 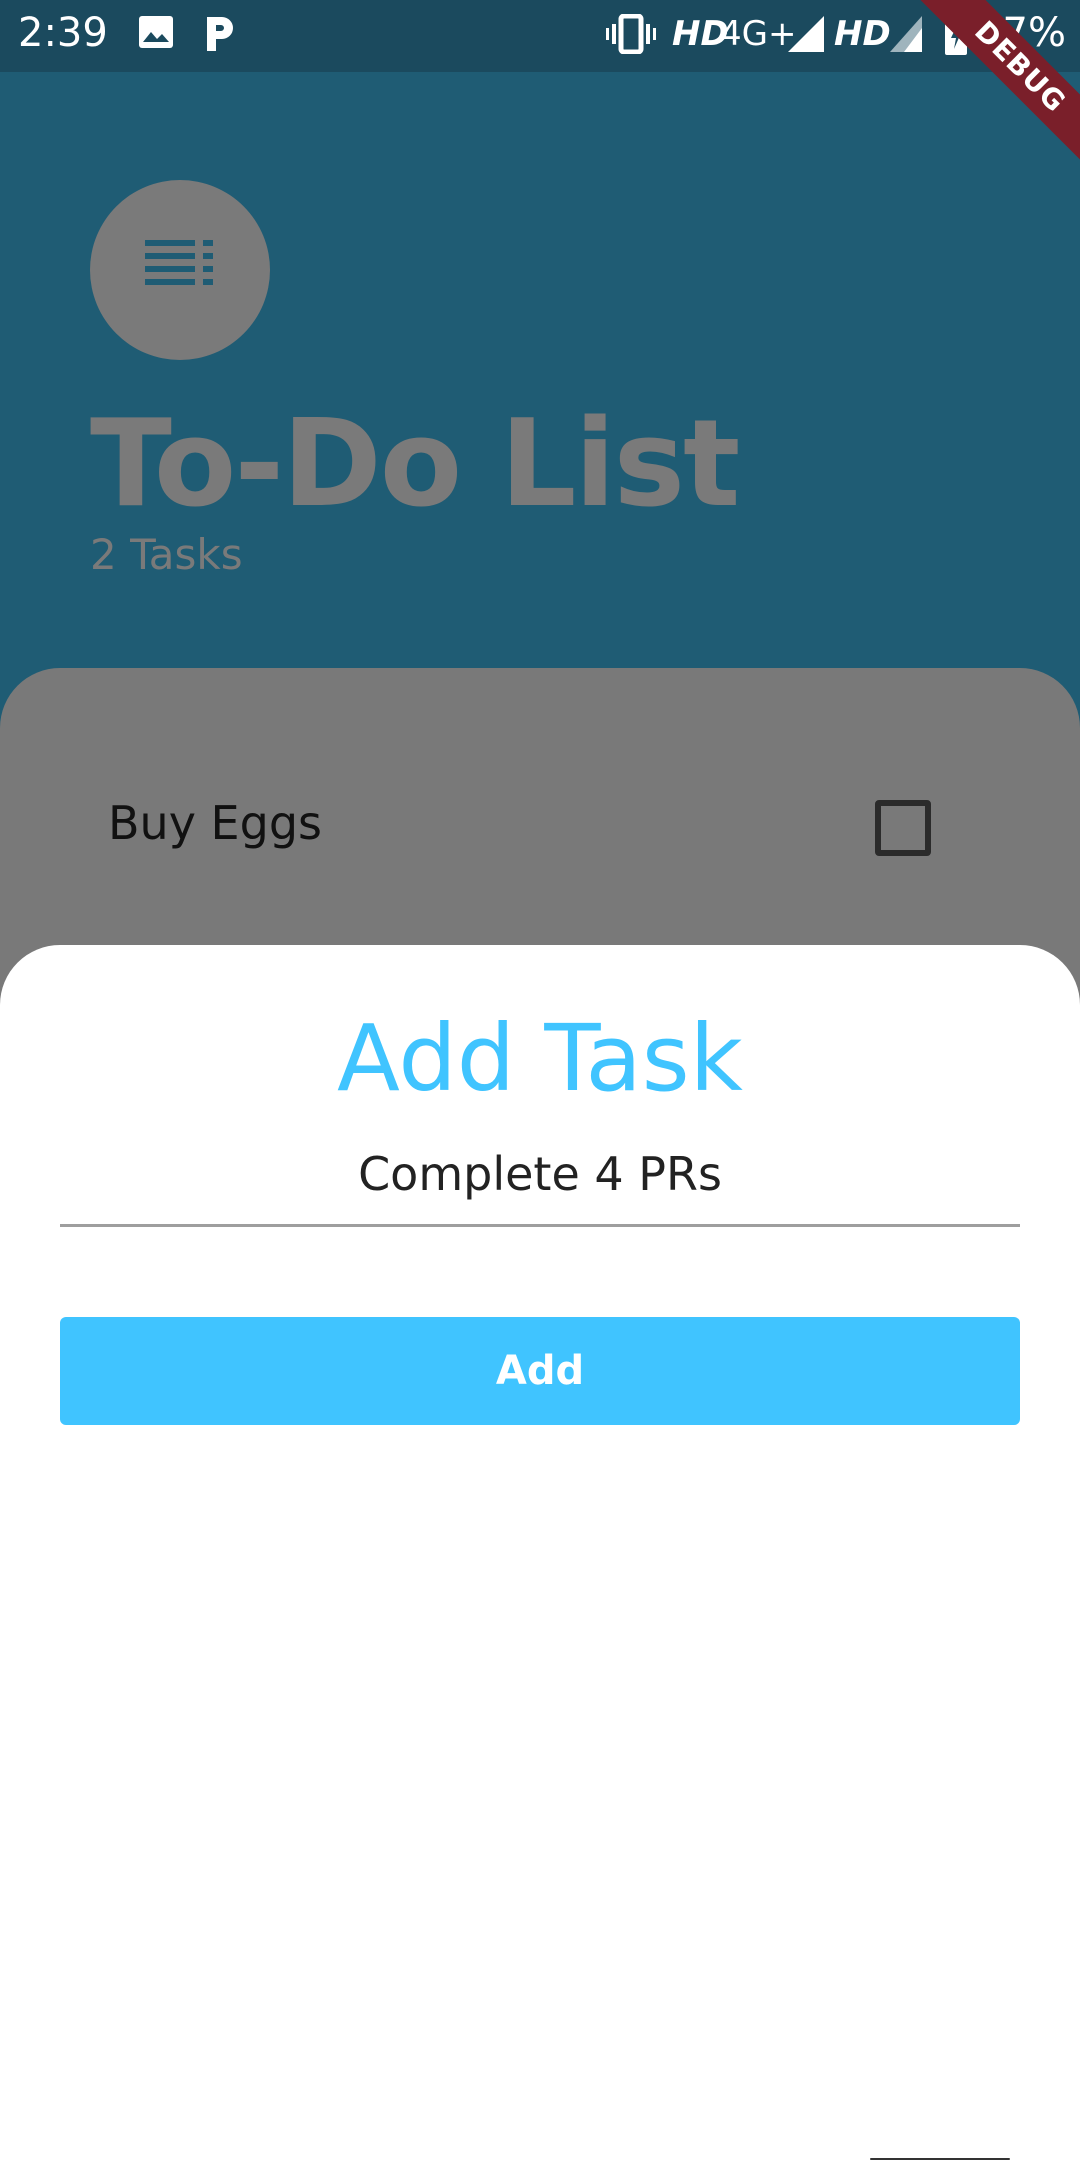 I want to click on page-title: To-Do List, so click(x=415, y=464).